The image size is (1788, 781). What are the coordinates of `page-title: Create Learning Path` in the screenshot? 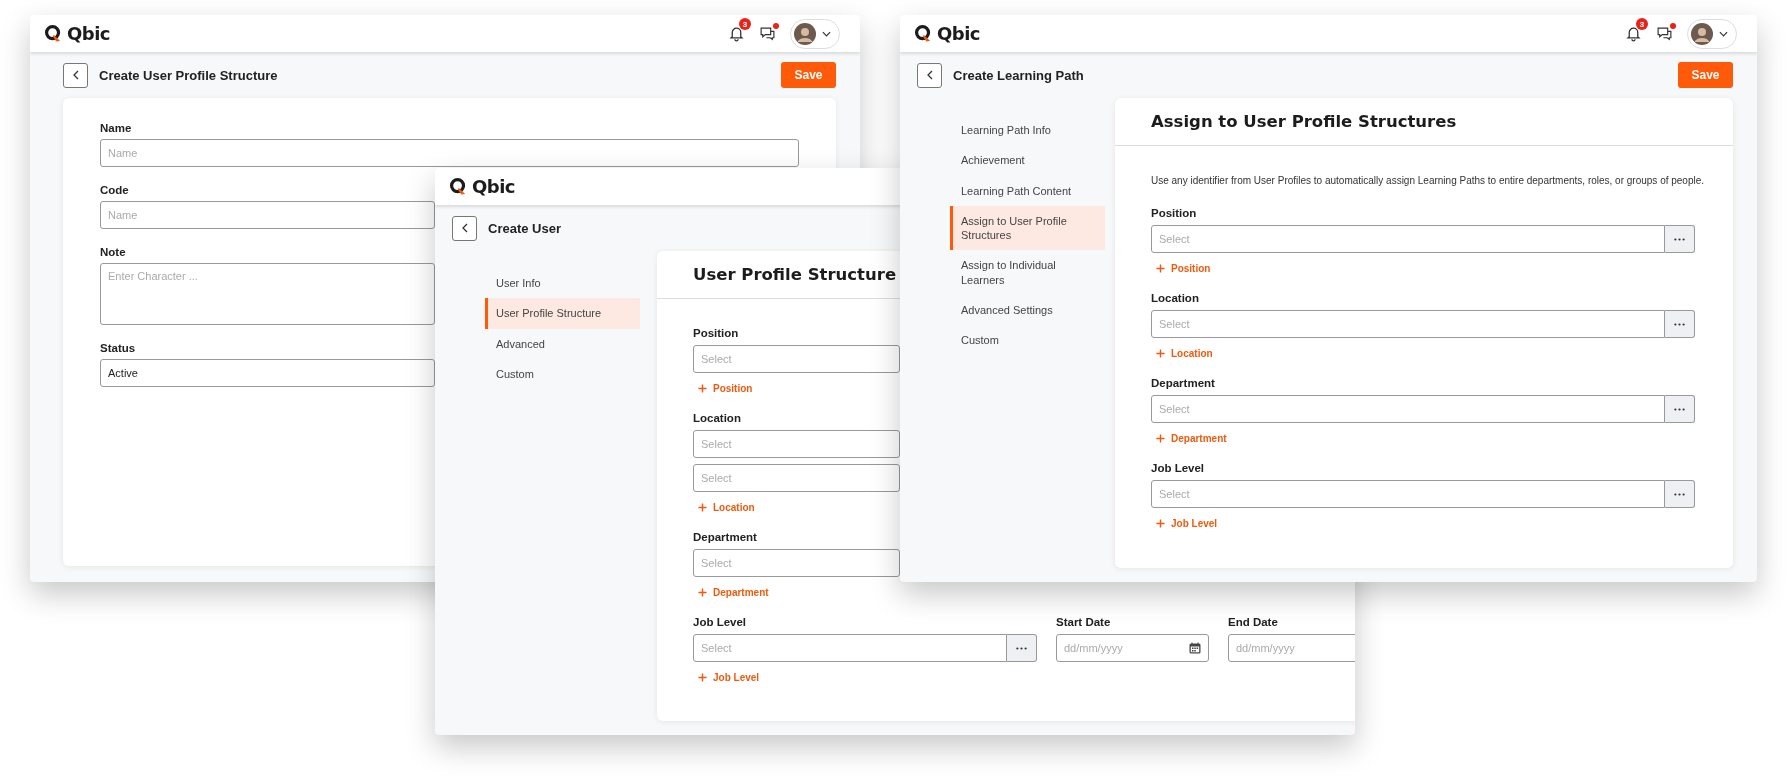 It's located at (1018, 75).